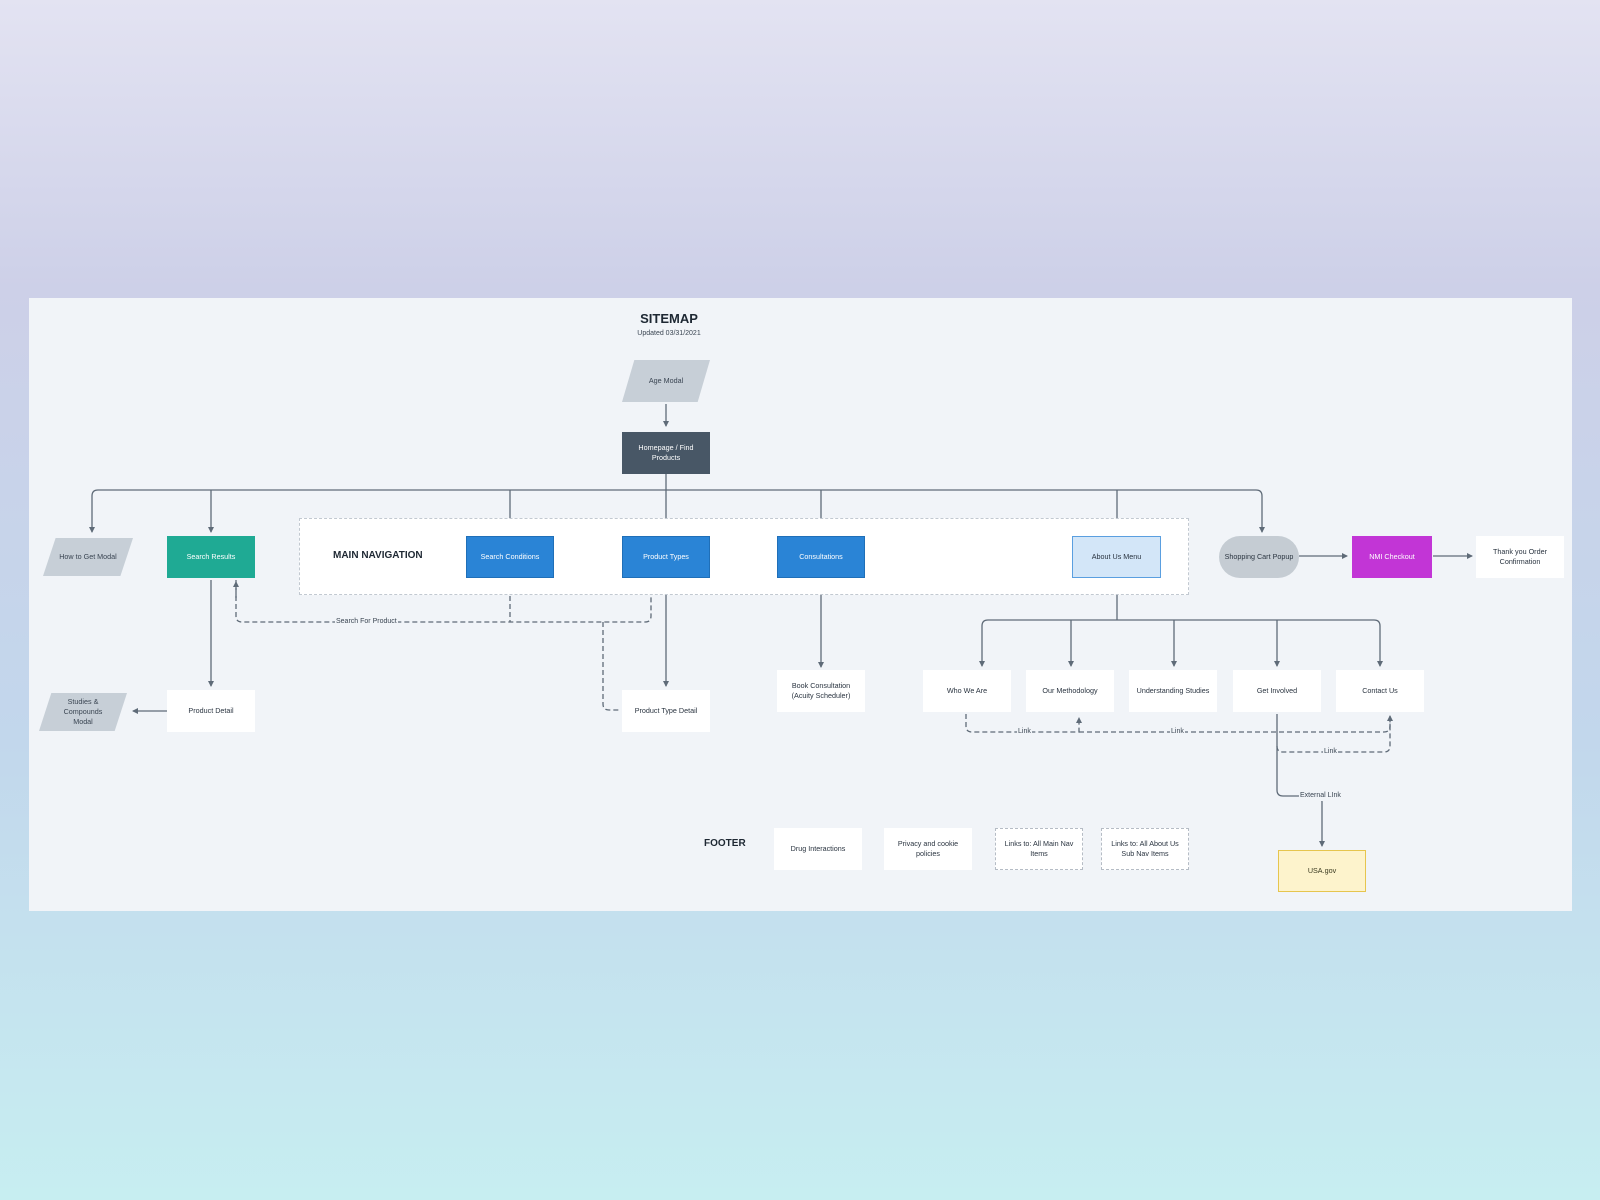 The image size is (1600, 1200). Describe the element at coordinates (1236, 724) in the screenshot. I see `edge-who-to-contact-link` at that location.